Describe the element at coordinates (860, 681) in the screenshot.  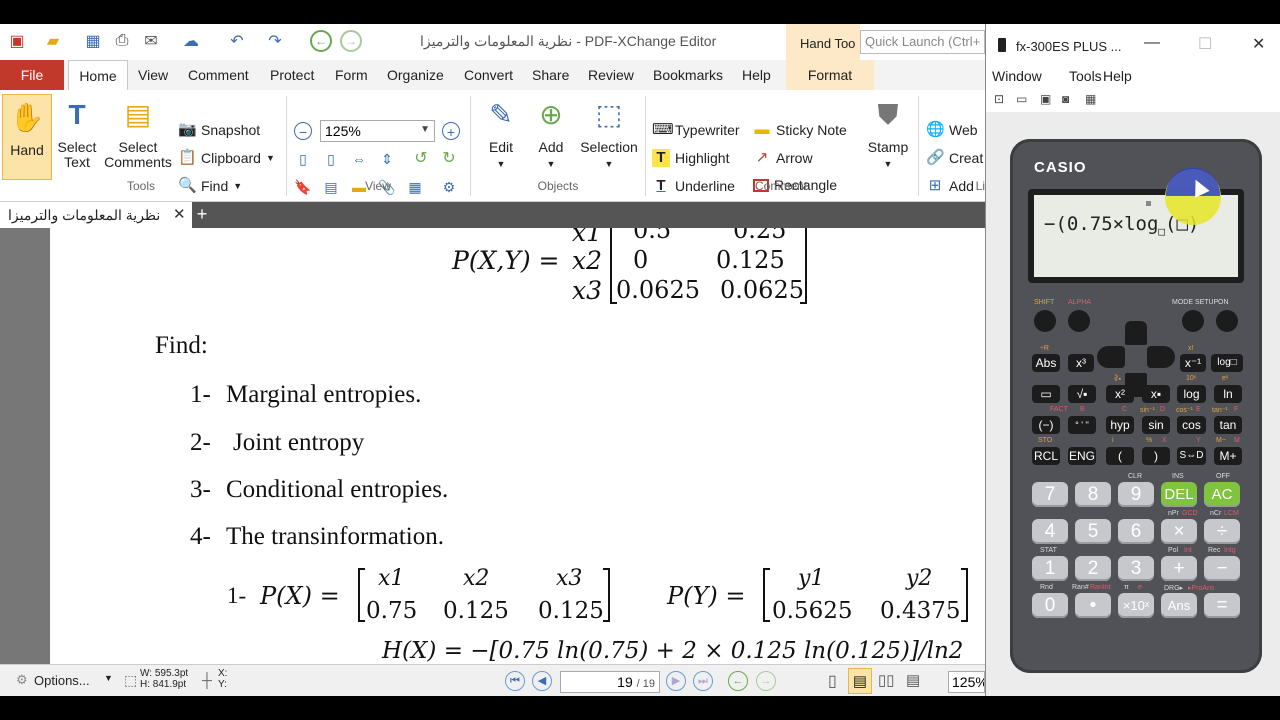
I see `continuous-page-icon: ▤` at that location.